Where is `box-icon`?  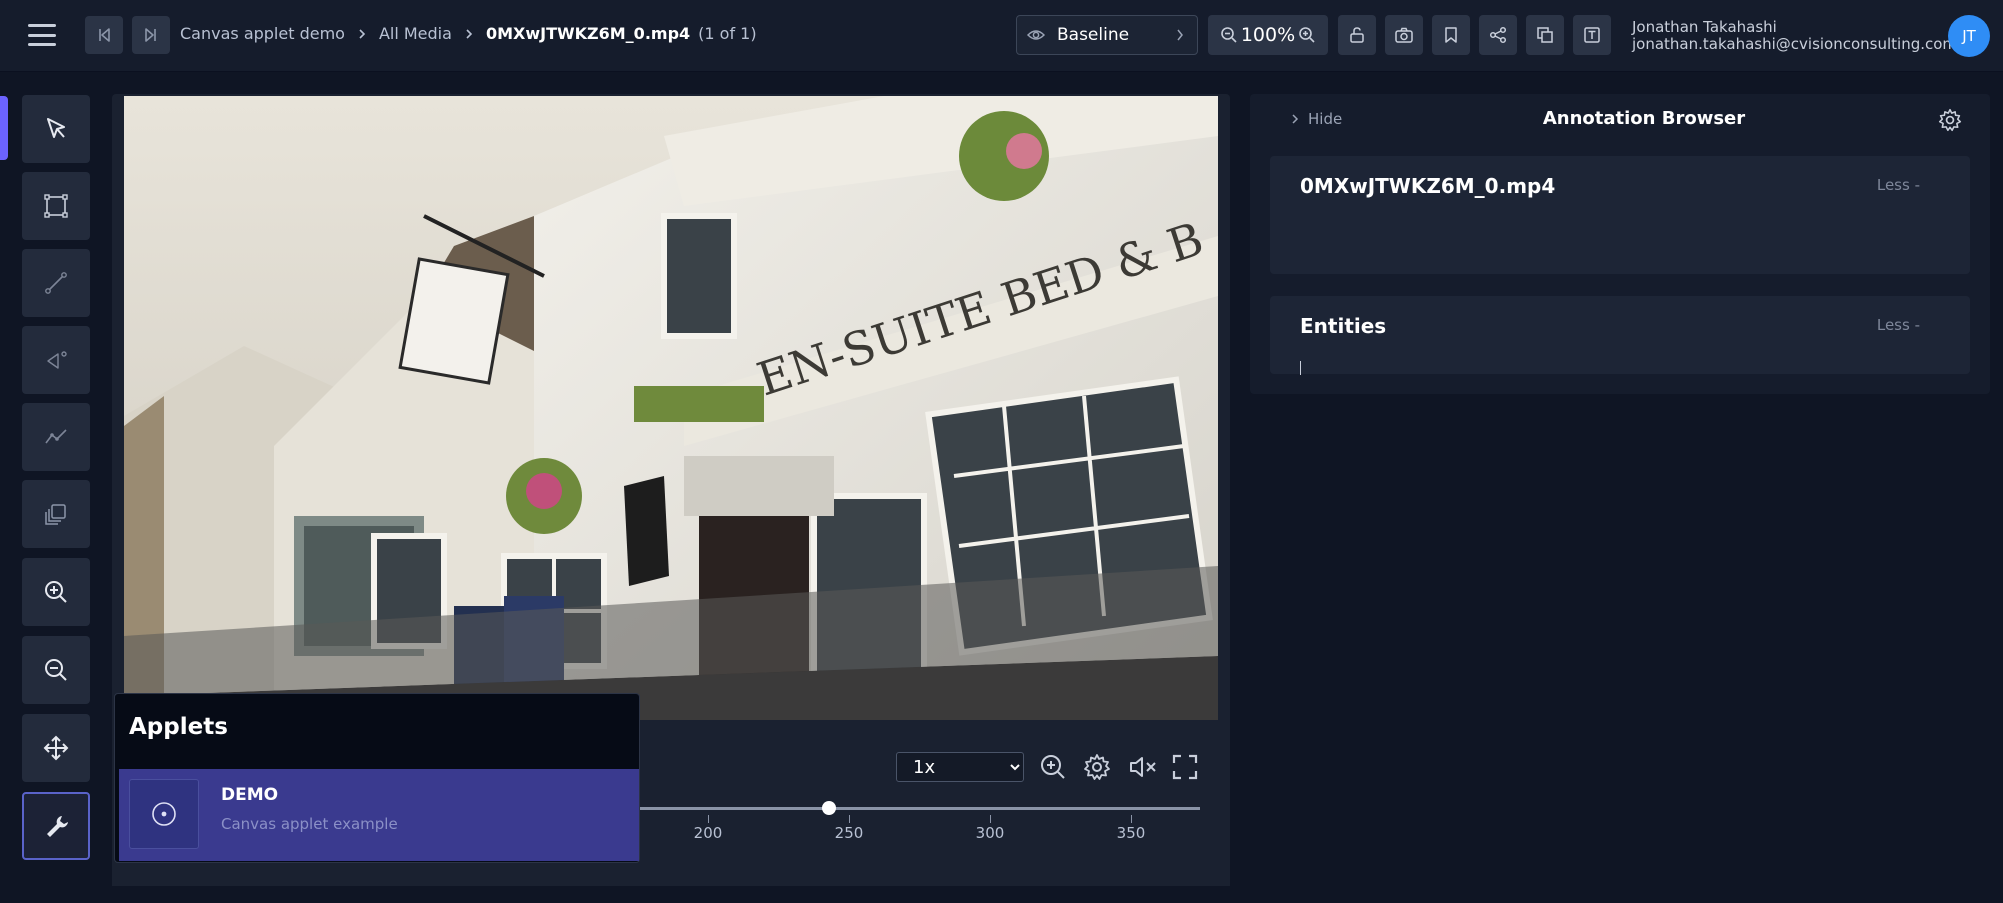
box-icon is located at coordinates (56, 206).